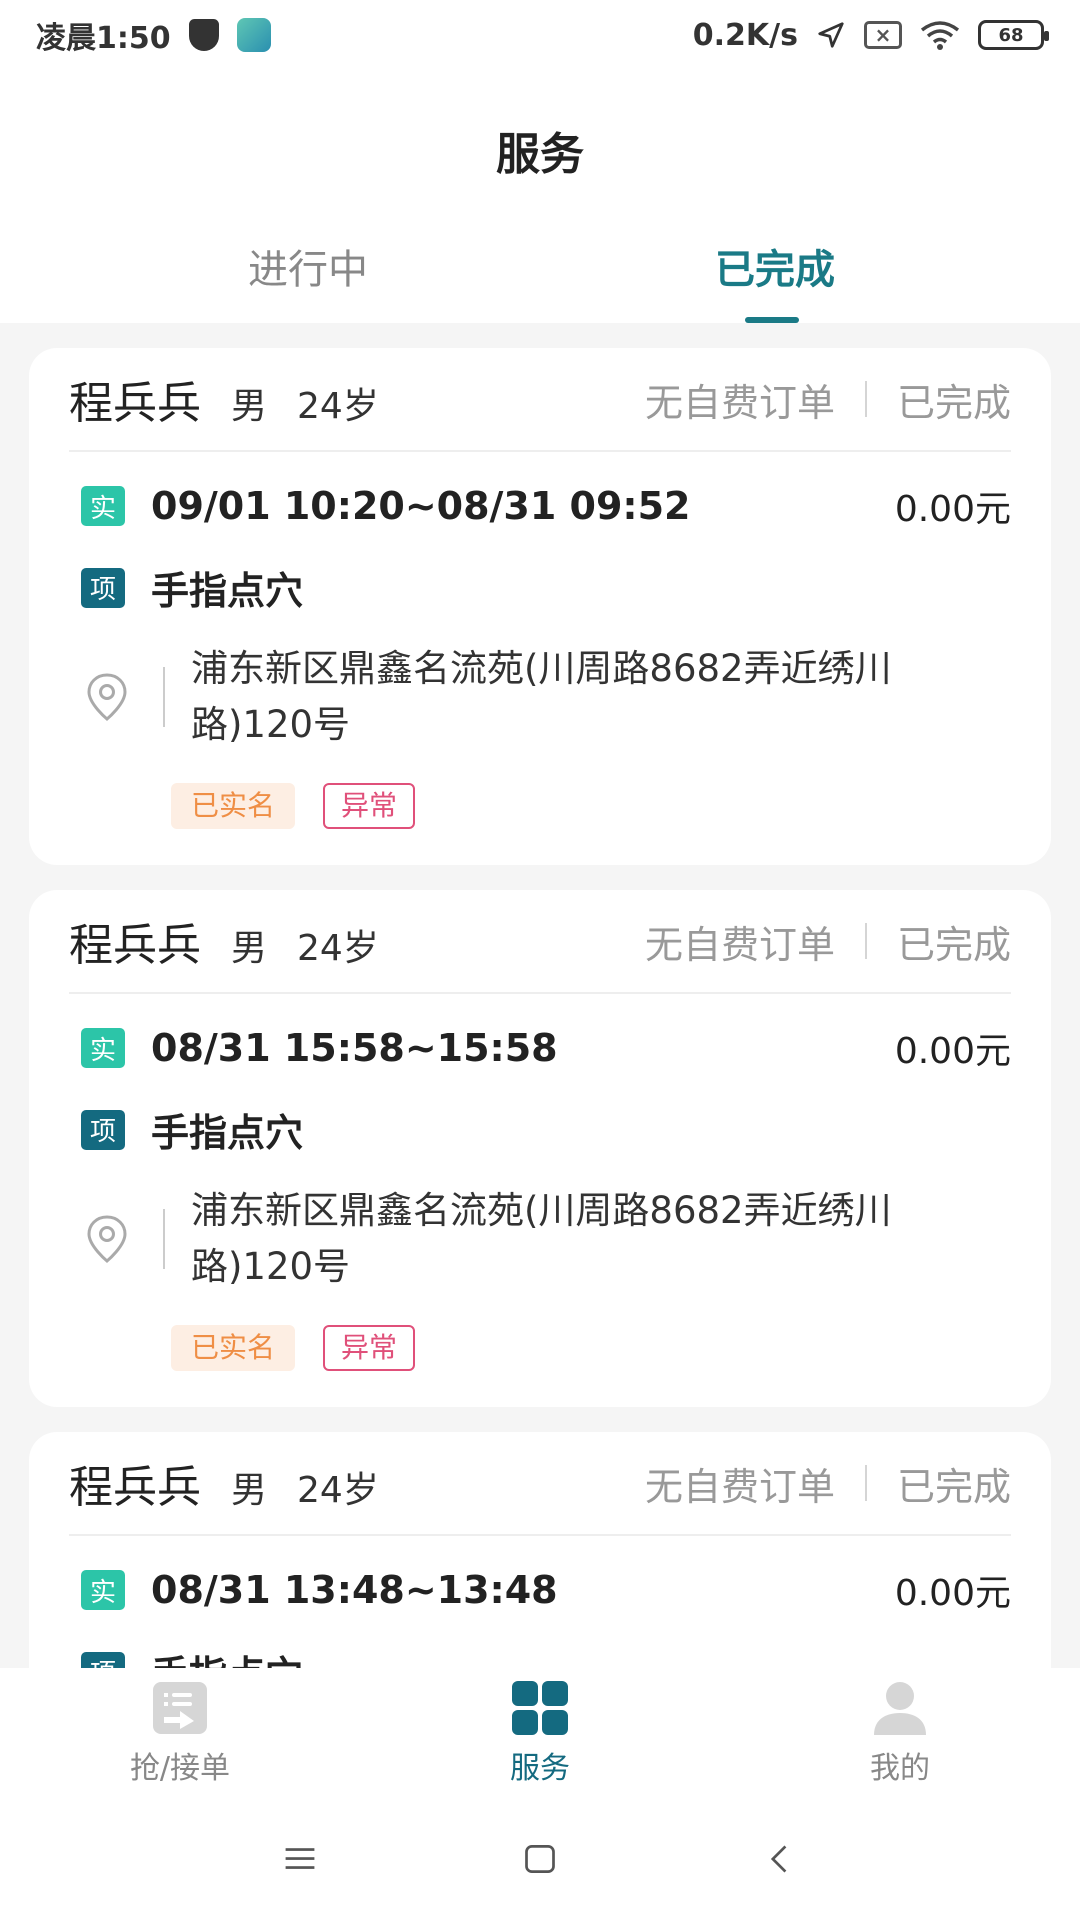 The width and height of the screenshot is (1080, 1920). Describe the element at coordinates (540, 35) in the screenshot. I see `status-bar: 凌晨1:50 0.2K/s × 68` at that location.